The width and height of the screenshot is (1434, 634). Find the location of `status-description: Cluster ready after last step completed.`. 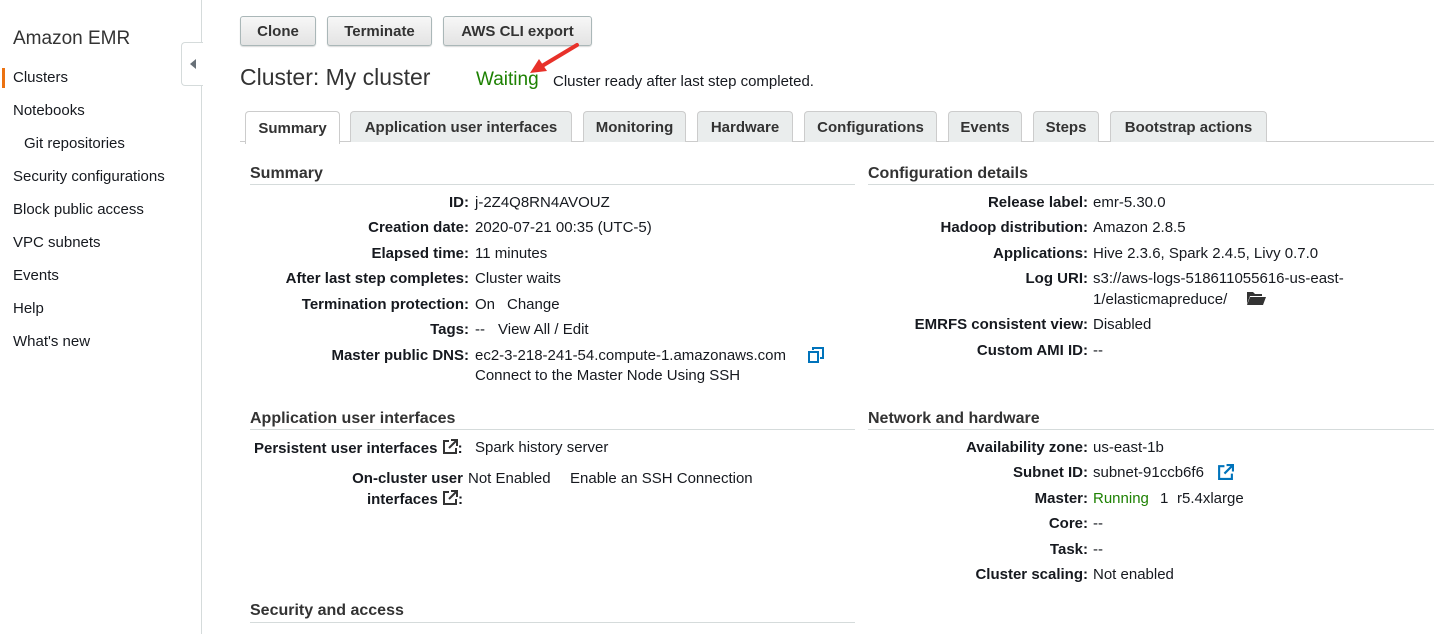

status-description: Cluster ready after last step completed. is located at coordinates (683, 81).